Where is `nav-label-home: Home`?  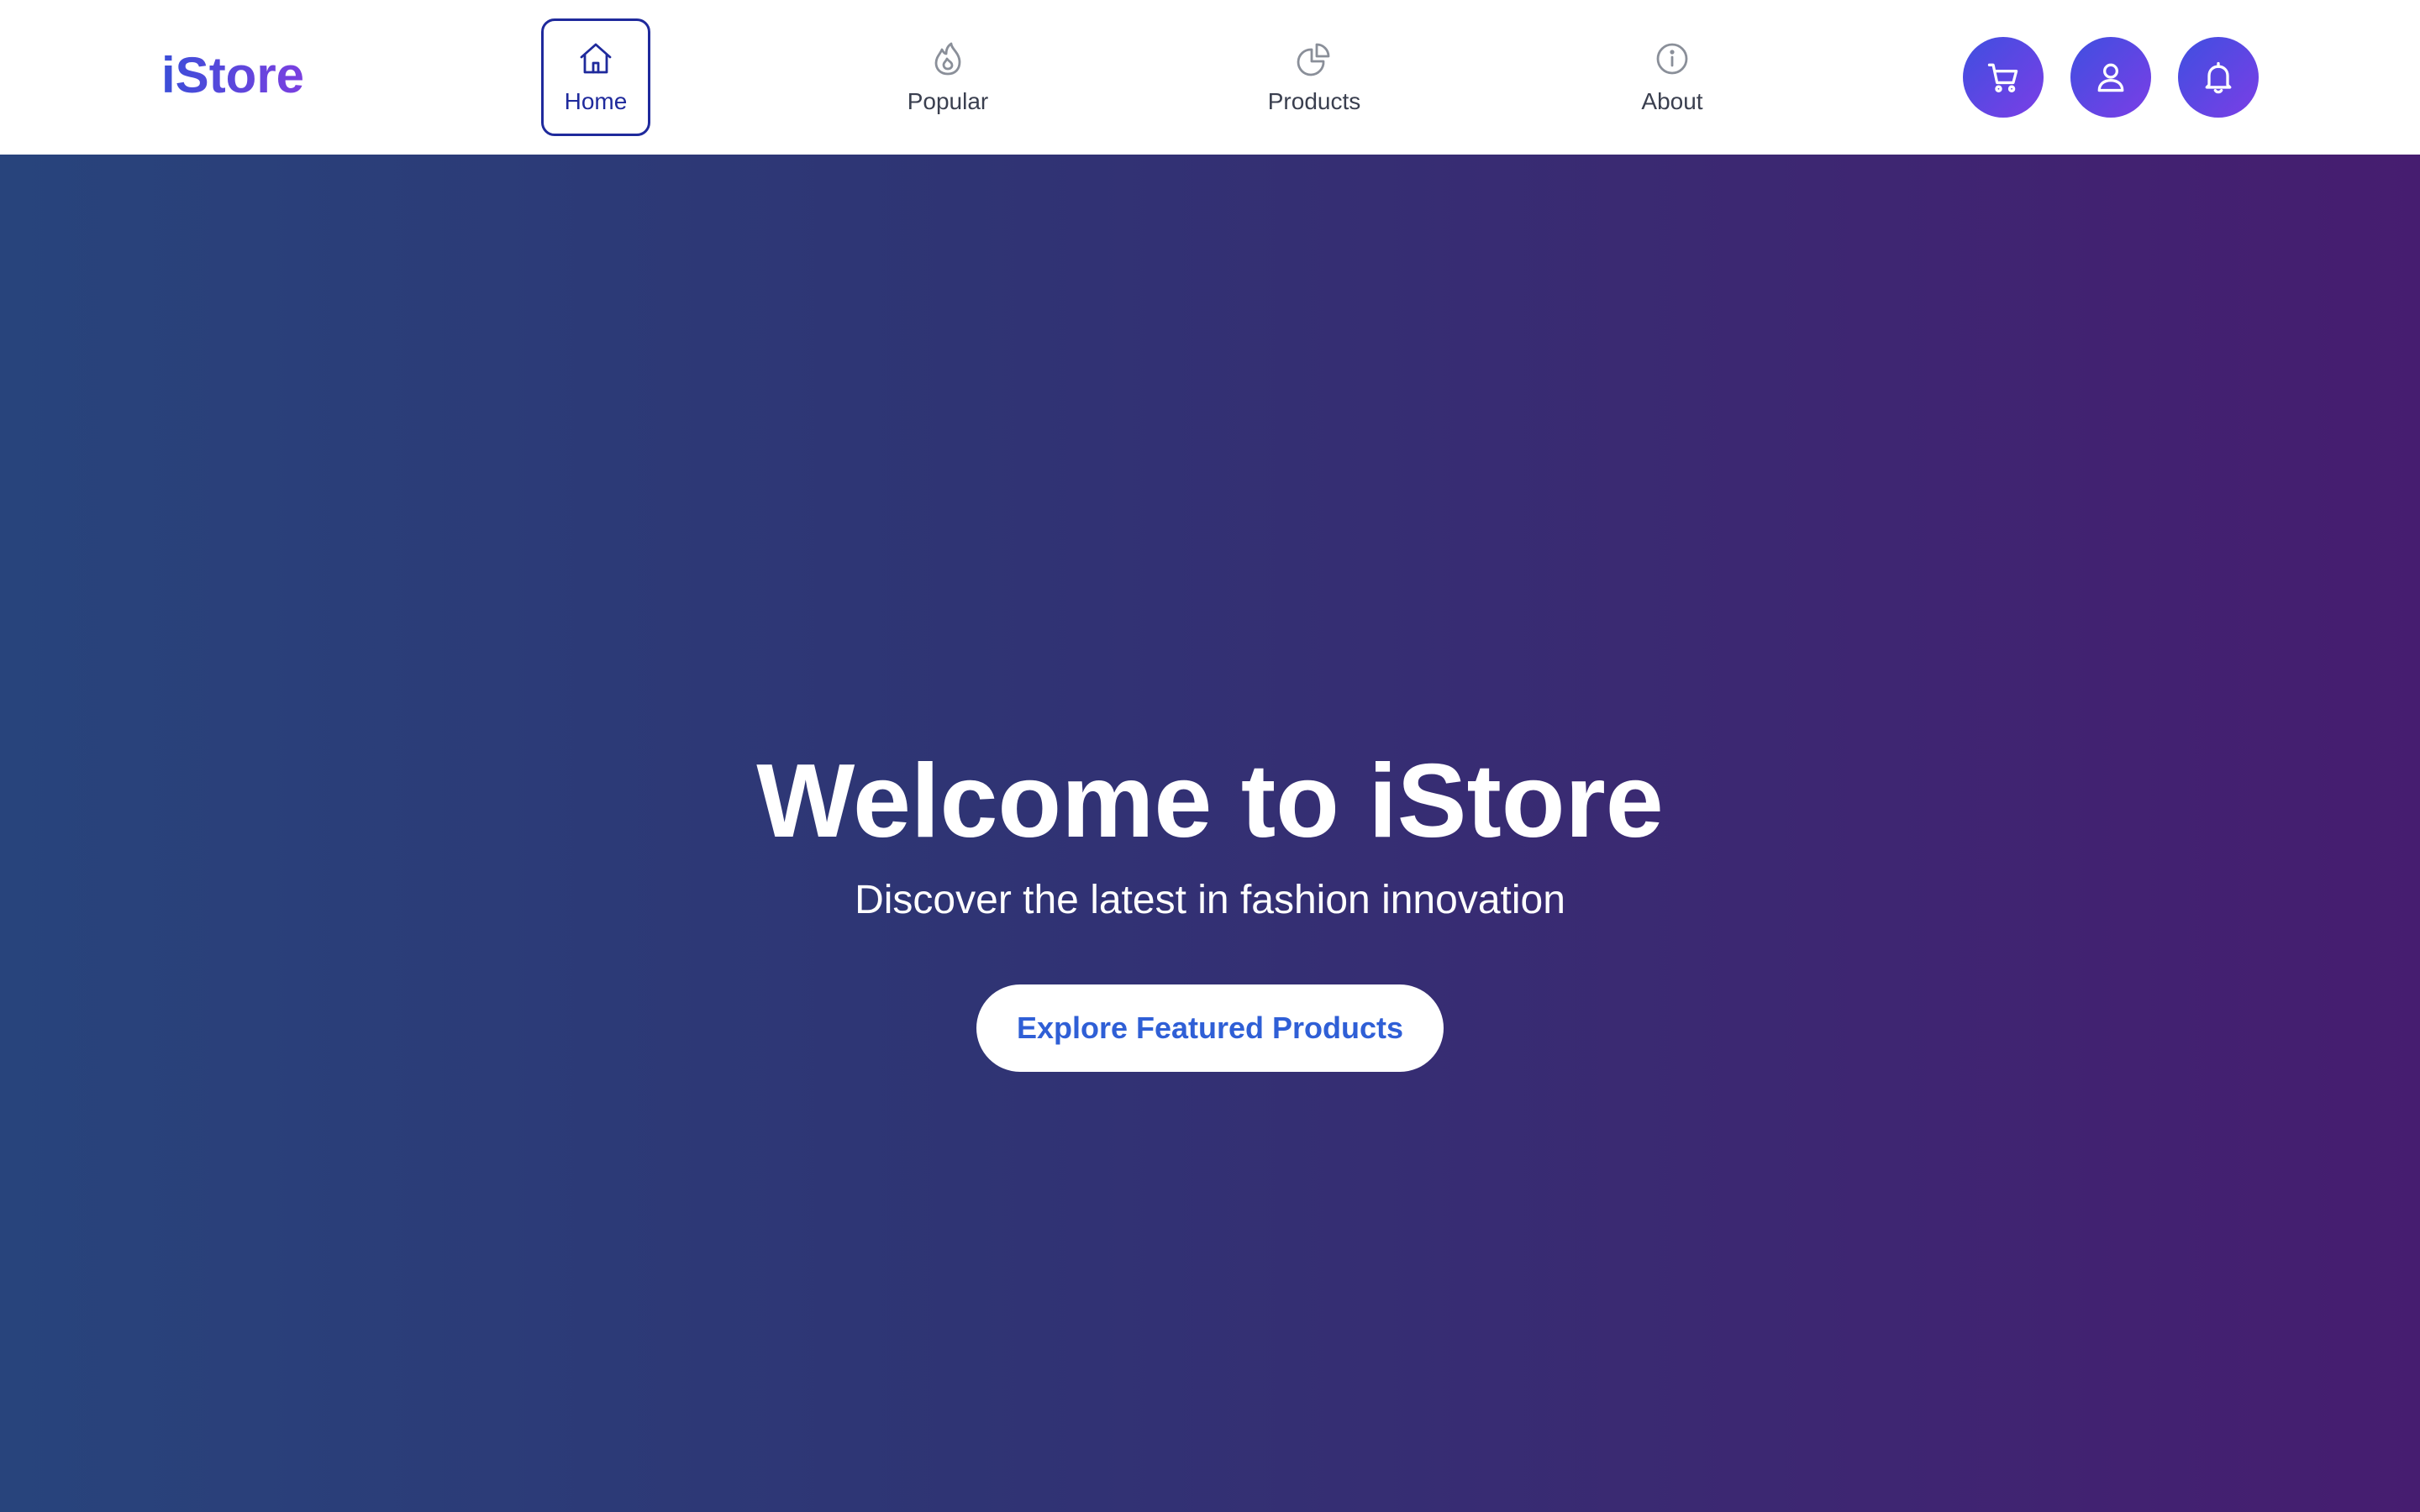
nav-label-home: Home is located at coordinates (596, 101).